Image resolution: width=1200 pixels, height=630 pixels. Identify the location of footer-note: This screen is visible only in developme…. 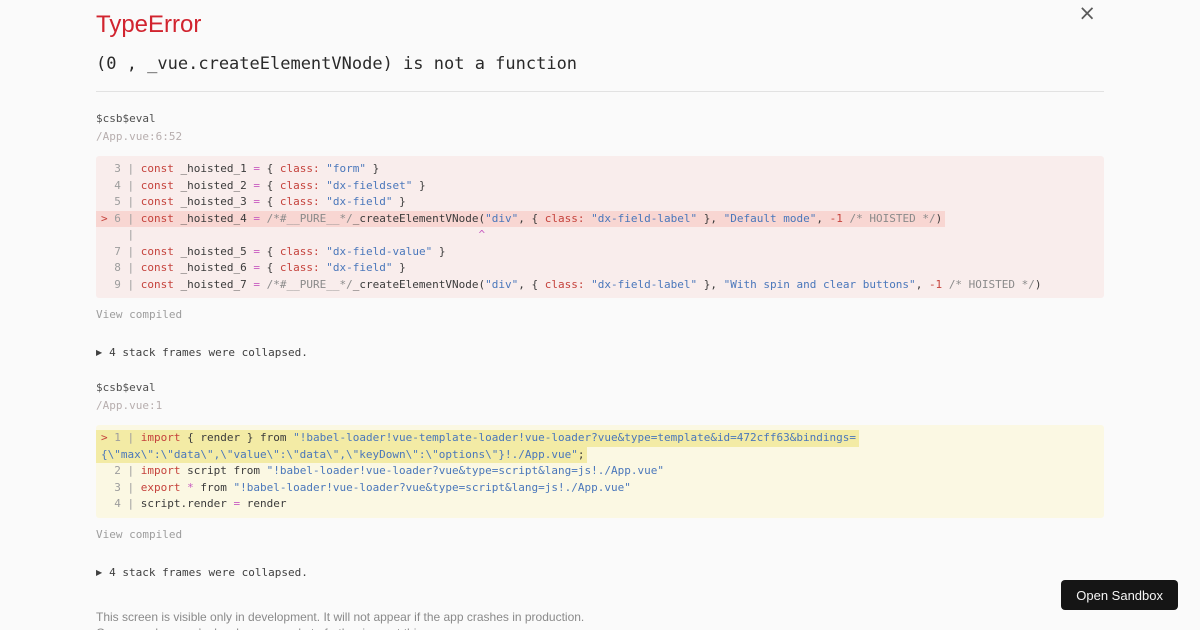
(340, 616).